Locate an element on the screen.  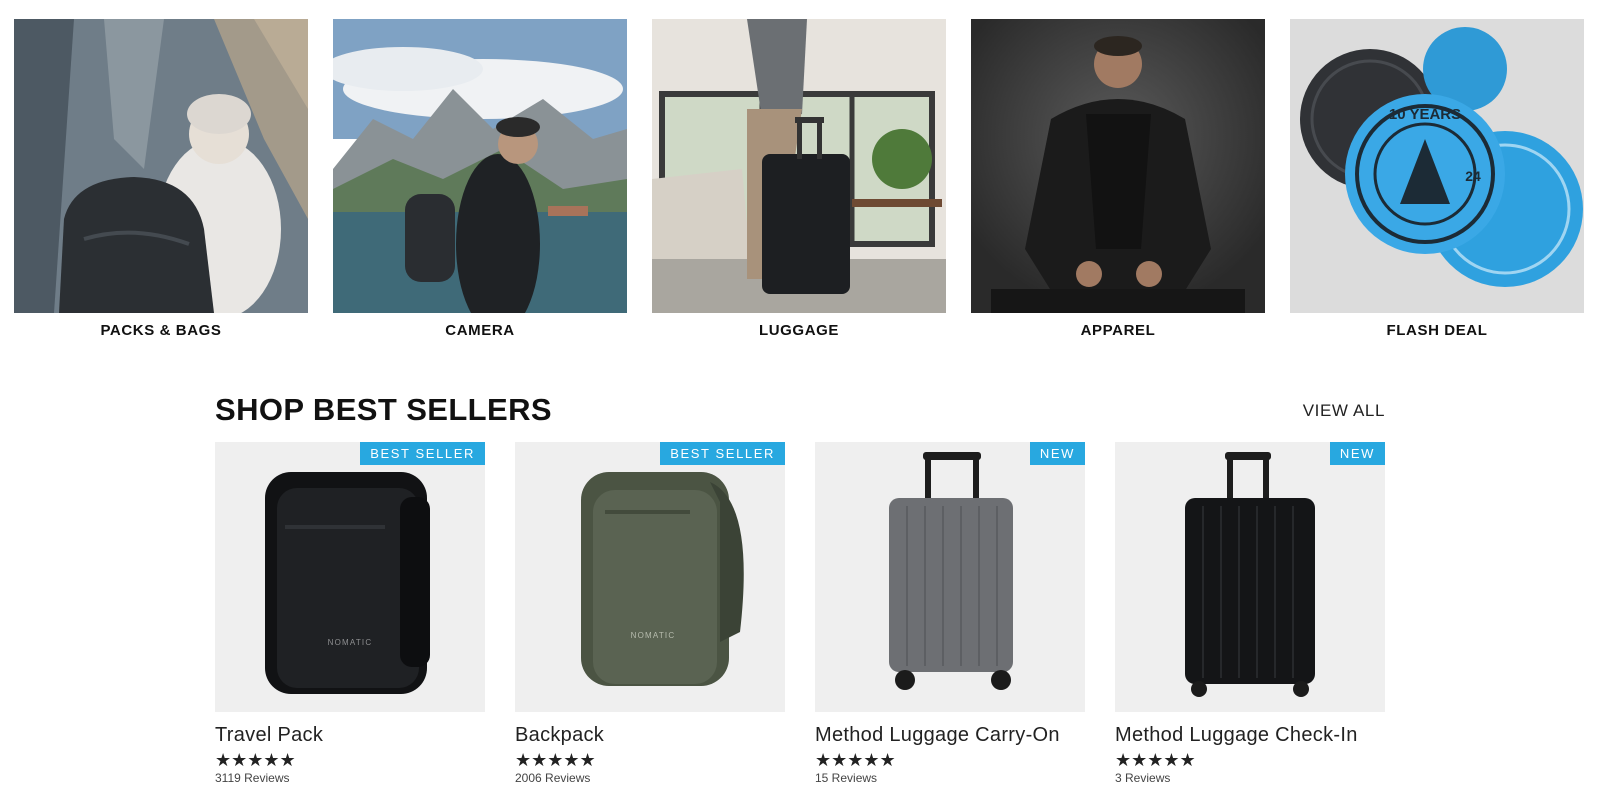
flash-deal-photo: 10 YEARS 24 is located at coordinates (1437, 166).